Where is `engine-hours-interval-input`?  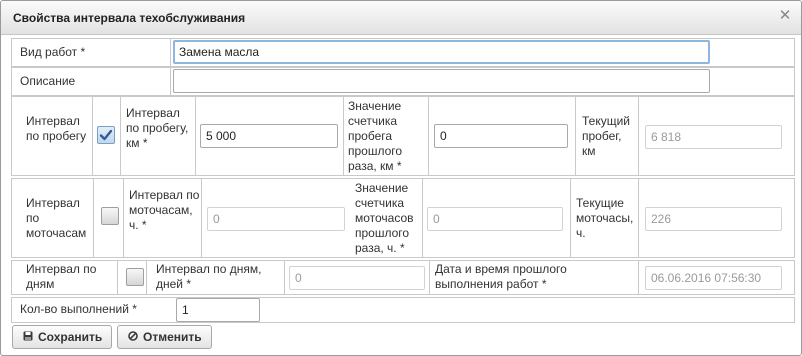
engine-hours-interval-input is located at coordinates (276, 219).